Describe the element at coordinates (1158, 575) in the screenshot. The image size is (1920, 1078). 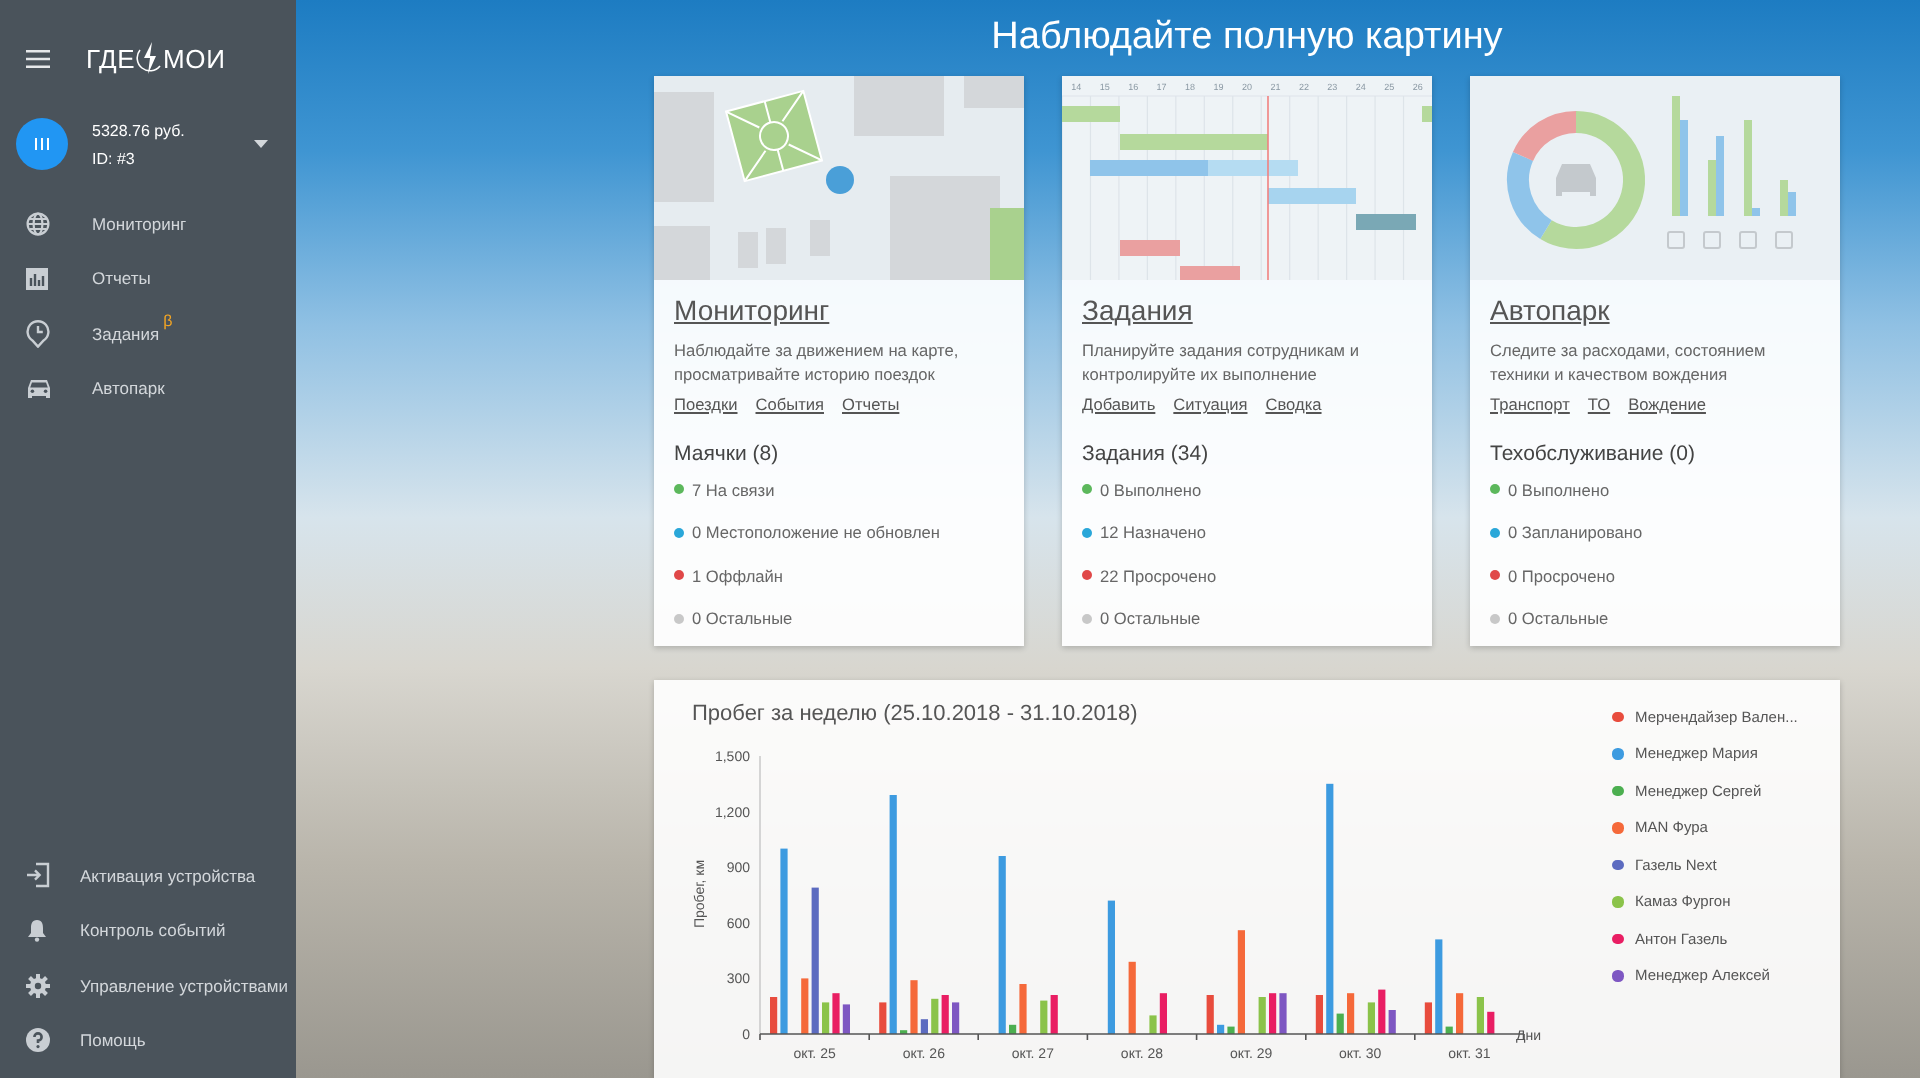
I see `status-label: 22 Просрочено` at that location.